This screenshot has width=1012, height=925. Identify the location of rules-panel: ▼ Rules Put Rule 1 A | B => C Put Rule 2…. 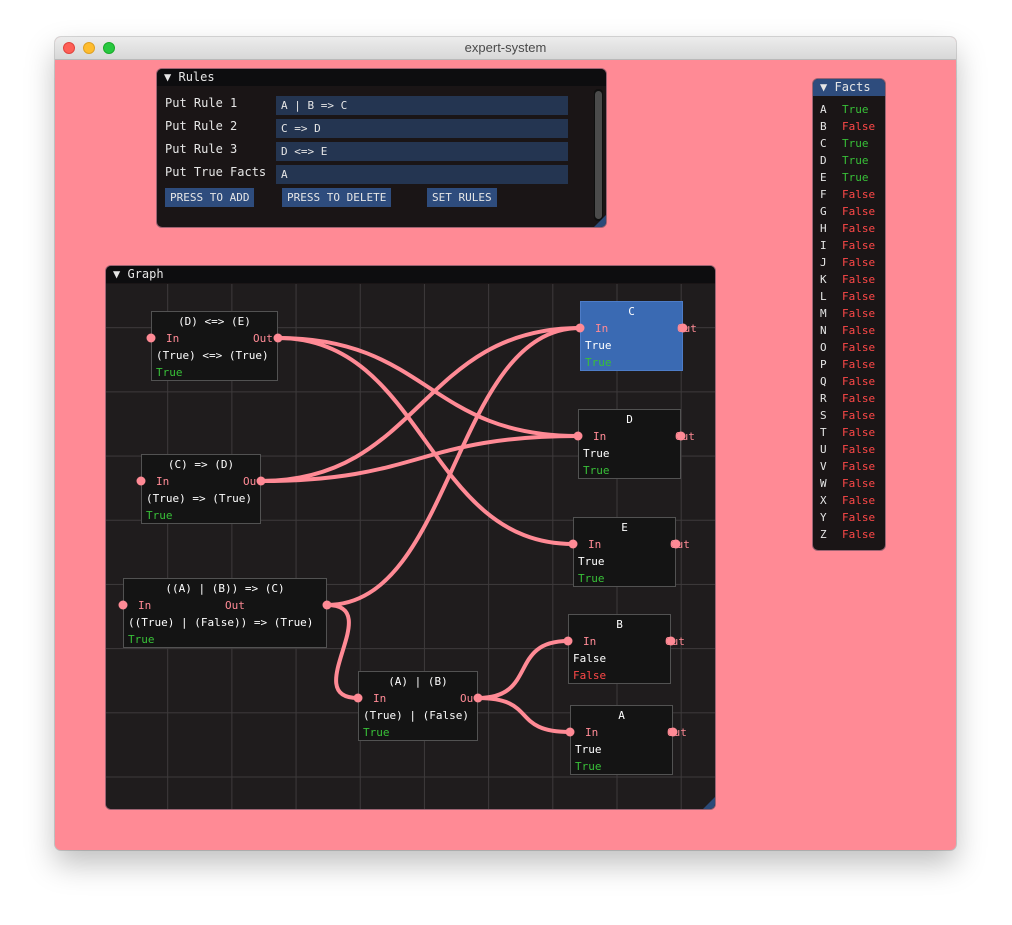
(381, 148).